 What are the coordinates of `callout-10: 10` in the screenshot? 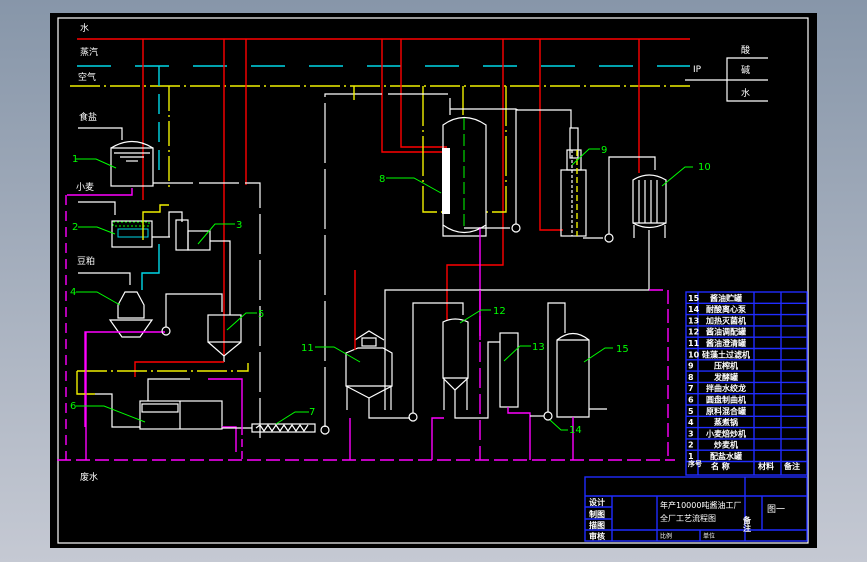 It's located at (704, 167).